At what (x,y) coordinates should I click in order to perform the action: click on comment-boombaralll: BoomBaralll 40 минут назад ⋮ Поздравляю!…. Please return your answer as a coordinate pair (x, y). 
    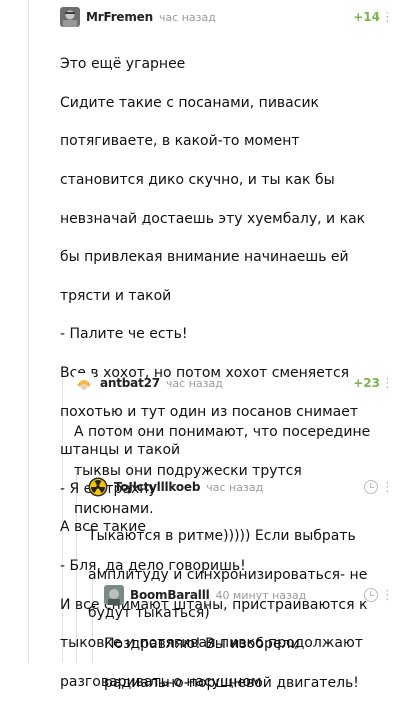
    Looking at the image, I should click on (251, 648).